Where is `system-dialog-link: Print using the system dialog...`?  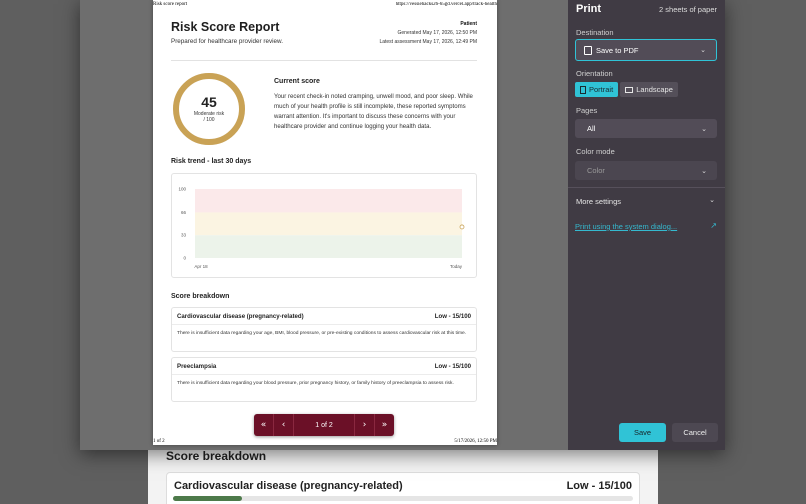
system-dialog-link: Print using the system dialog... is located at coordinates (626, 226).